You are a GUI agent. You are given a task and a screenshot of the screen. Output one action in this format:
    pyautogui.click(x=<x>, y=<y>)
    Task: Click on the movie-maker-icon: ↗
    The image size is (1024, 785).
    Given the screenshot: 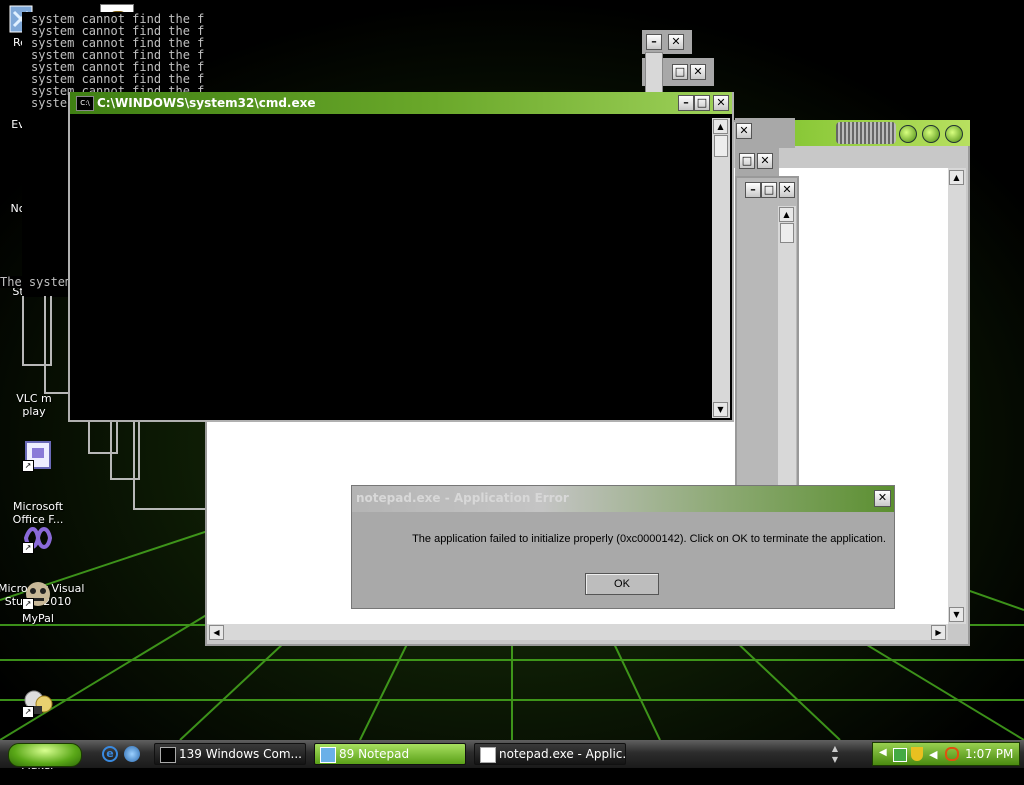 What is the action you would take?
    pyautogui.click(x=38, y=702)
    